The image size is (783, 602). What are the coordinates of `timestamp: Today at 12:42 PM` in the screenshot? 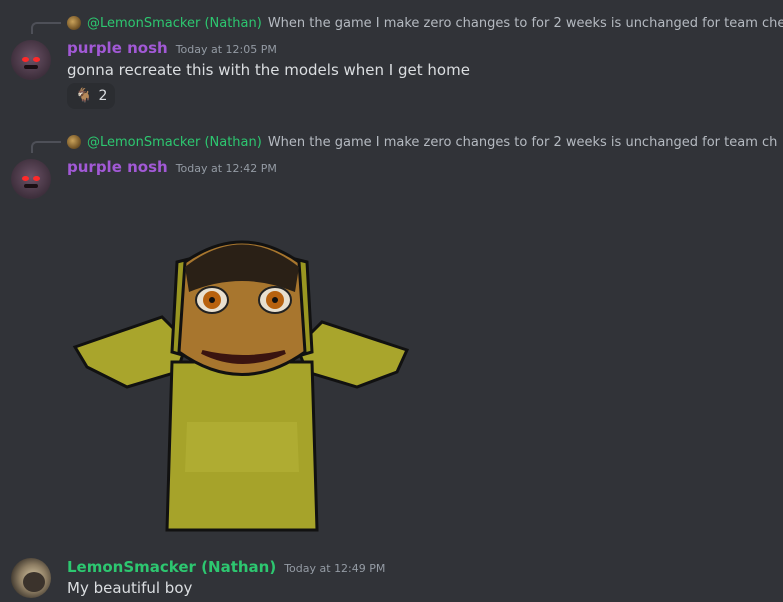 It's located at (226, 168).